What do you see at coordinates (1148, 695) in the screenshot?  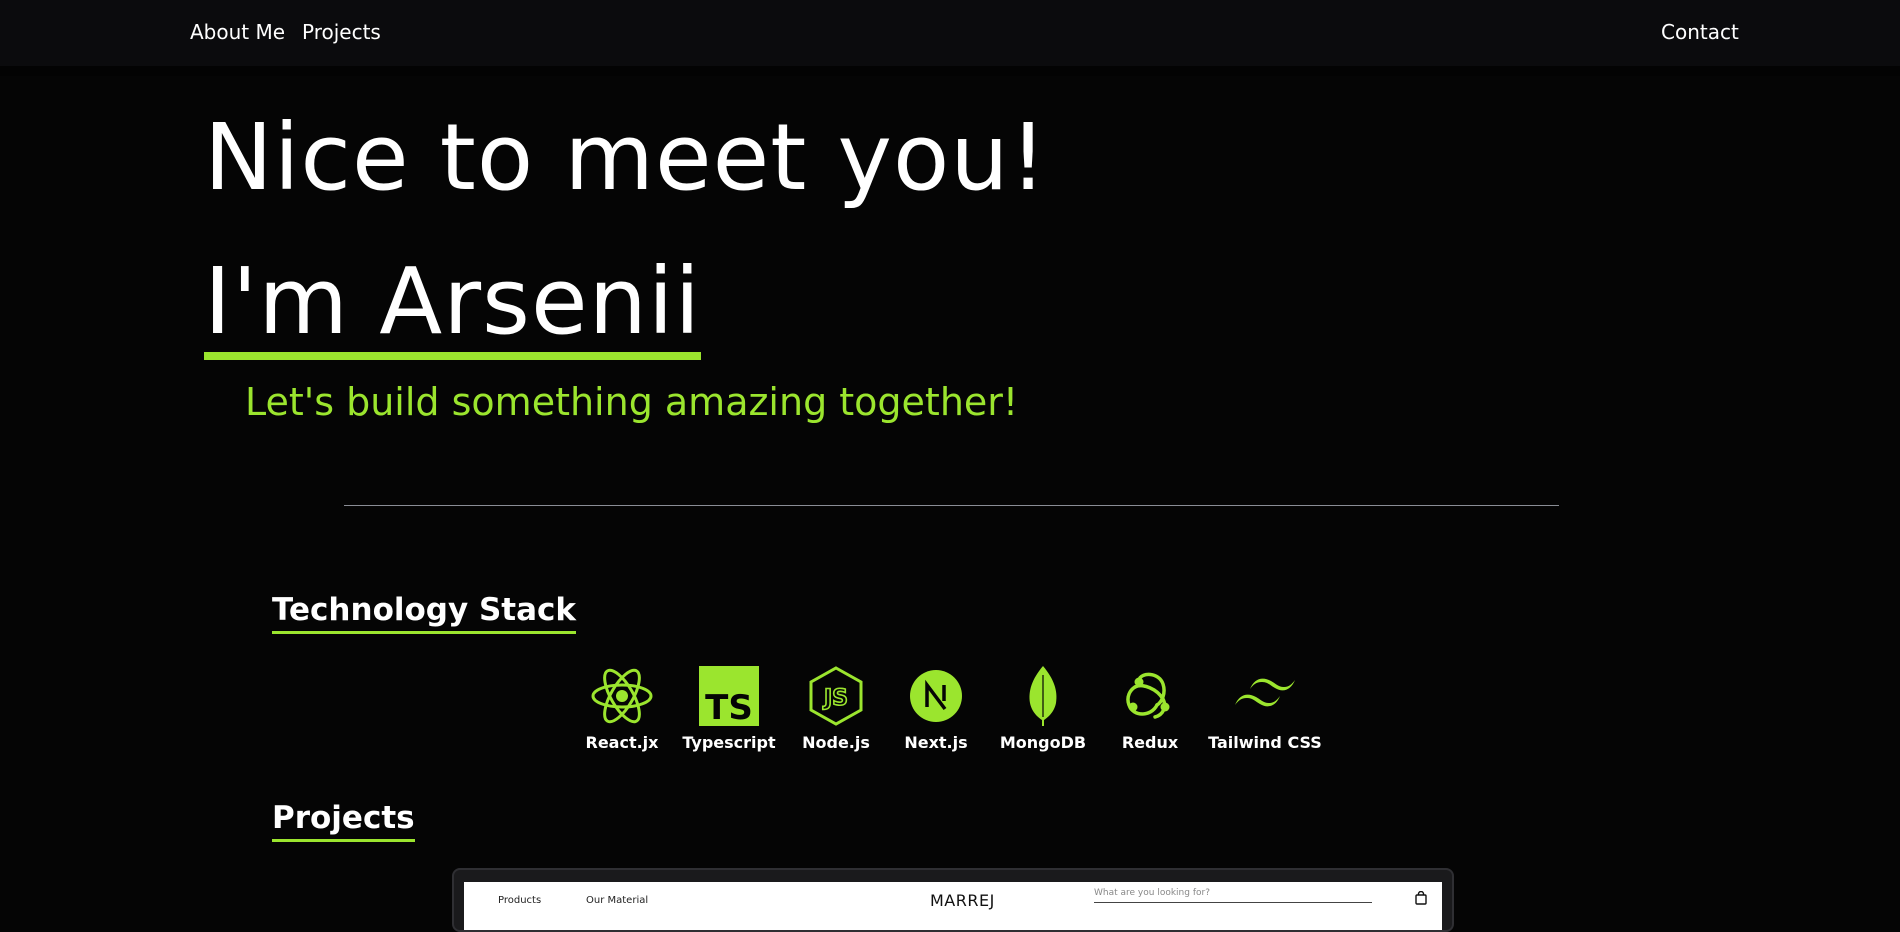 I see `redux-icon` at bounding box center [1148, 695].